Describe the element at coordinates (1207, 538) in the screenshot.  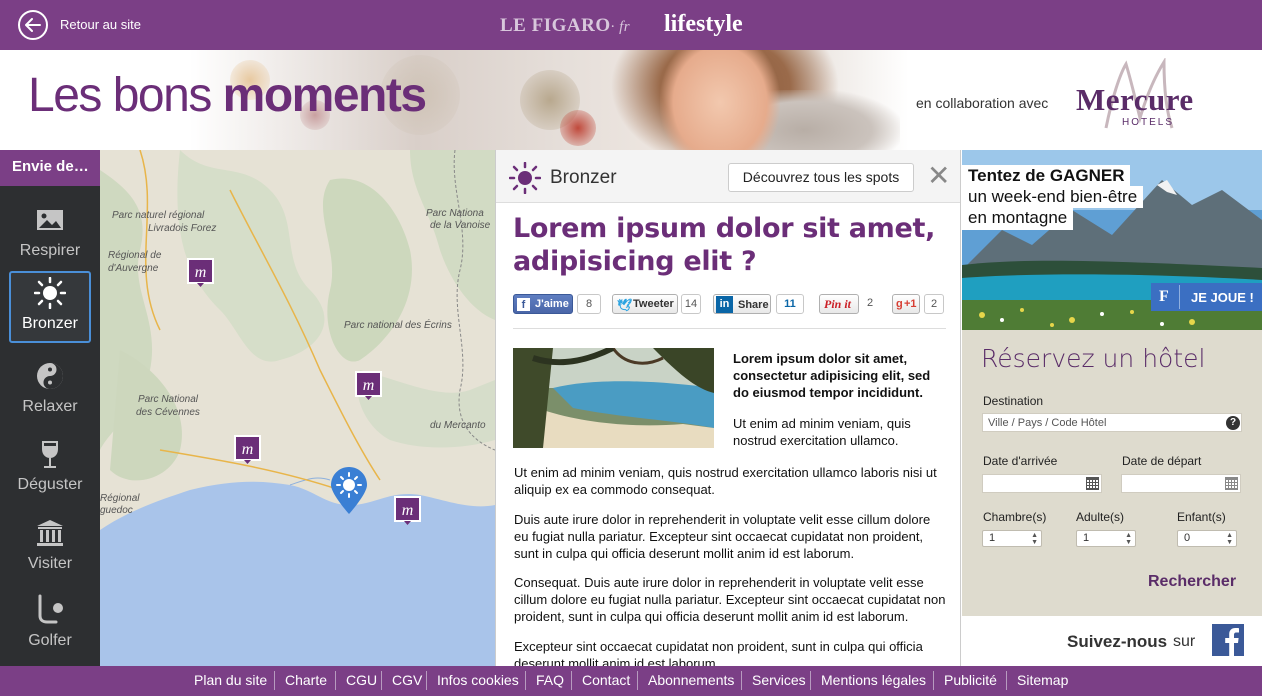
I see `children-select: 0 ▲ ▼` at that location.